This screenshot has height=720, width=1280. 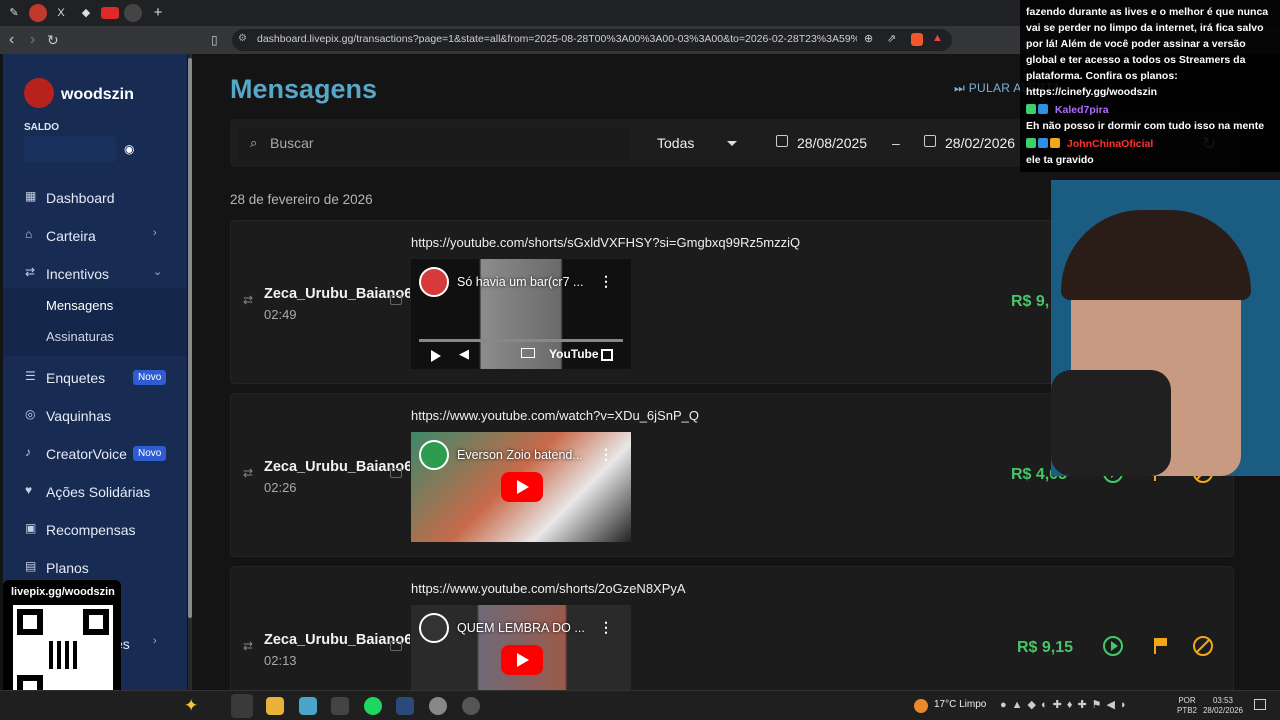 What do you see at coordinates (129, 149) in the screenshot?
I see `eye-icon: ◉` at bounding box center [129, 149].